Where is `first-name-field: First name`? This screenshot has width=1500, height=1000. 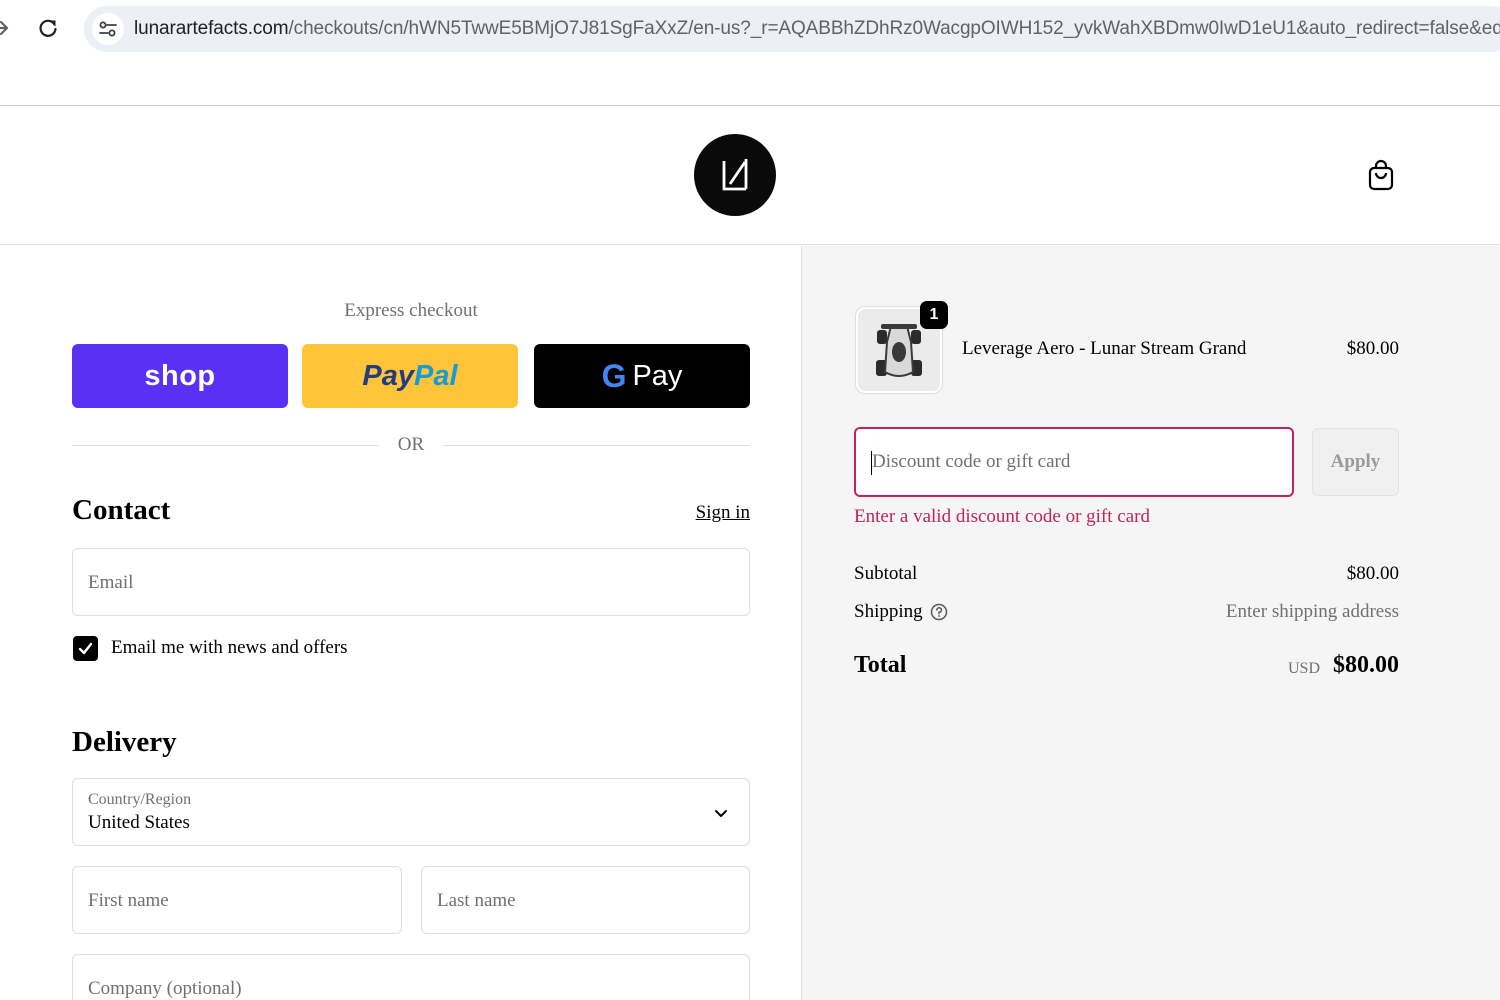
first-name-field: First name is located at coordinates (237, 900).